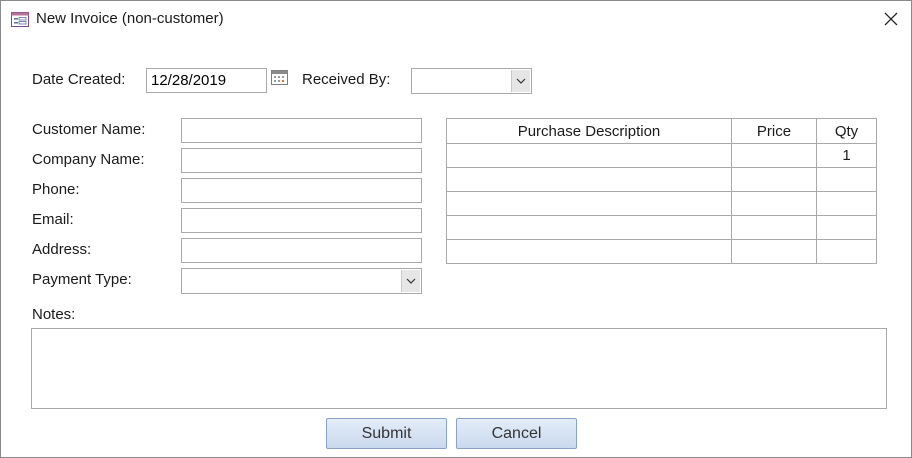 The height and width of the screenshot is (458, 912). What do you see at coordinates (279, 77) in the screenshot?
I see `calendar-icon` at bounding box center [279, 77].